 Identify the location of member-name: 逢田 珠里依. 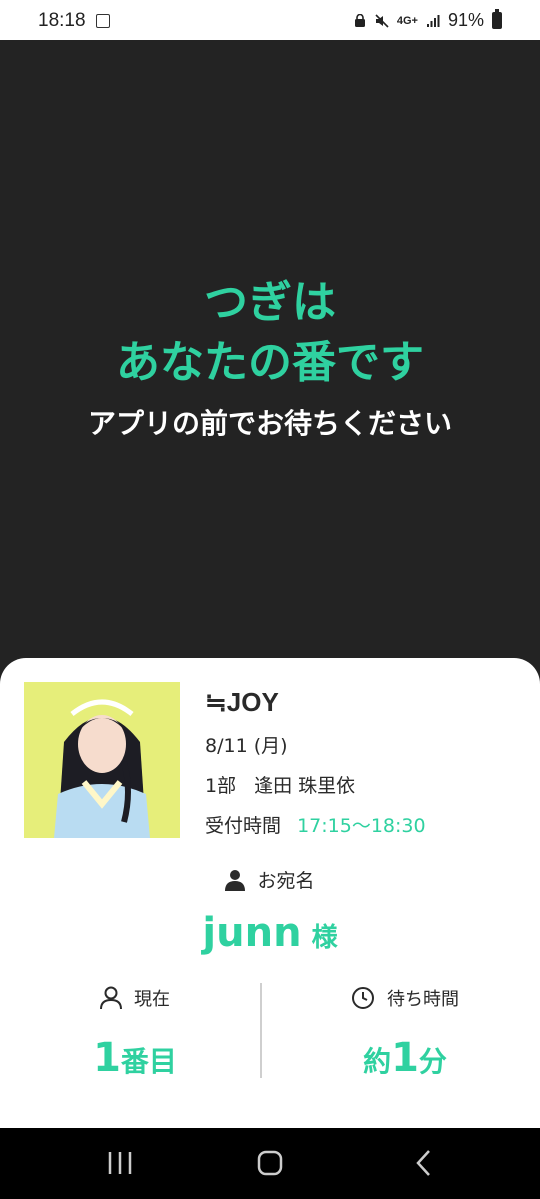
(305, 786).